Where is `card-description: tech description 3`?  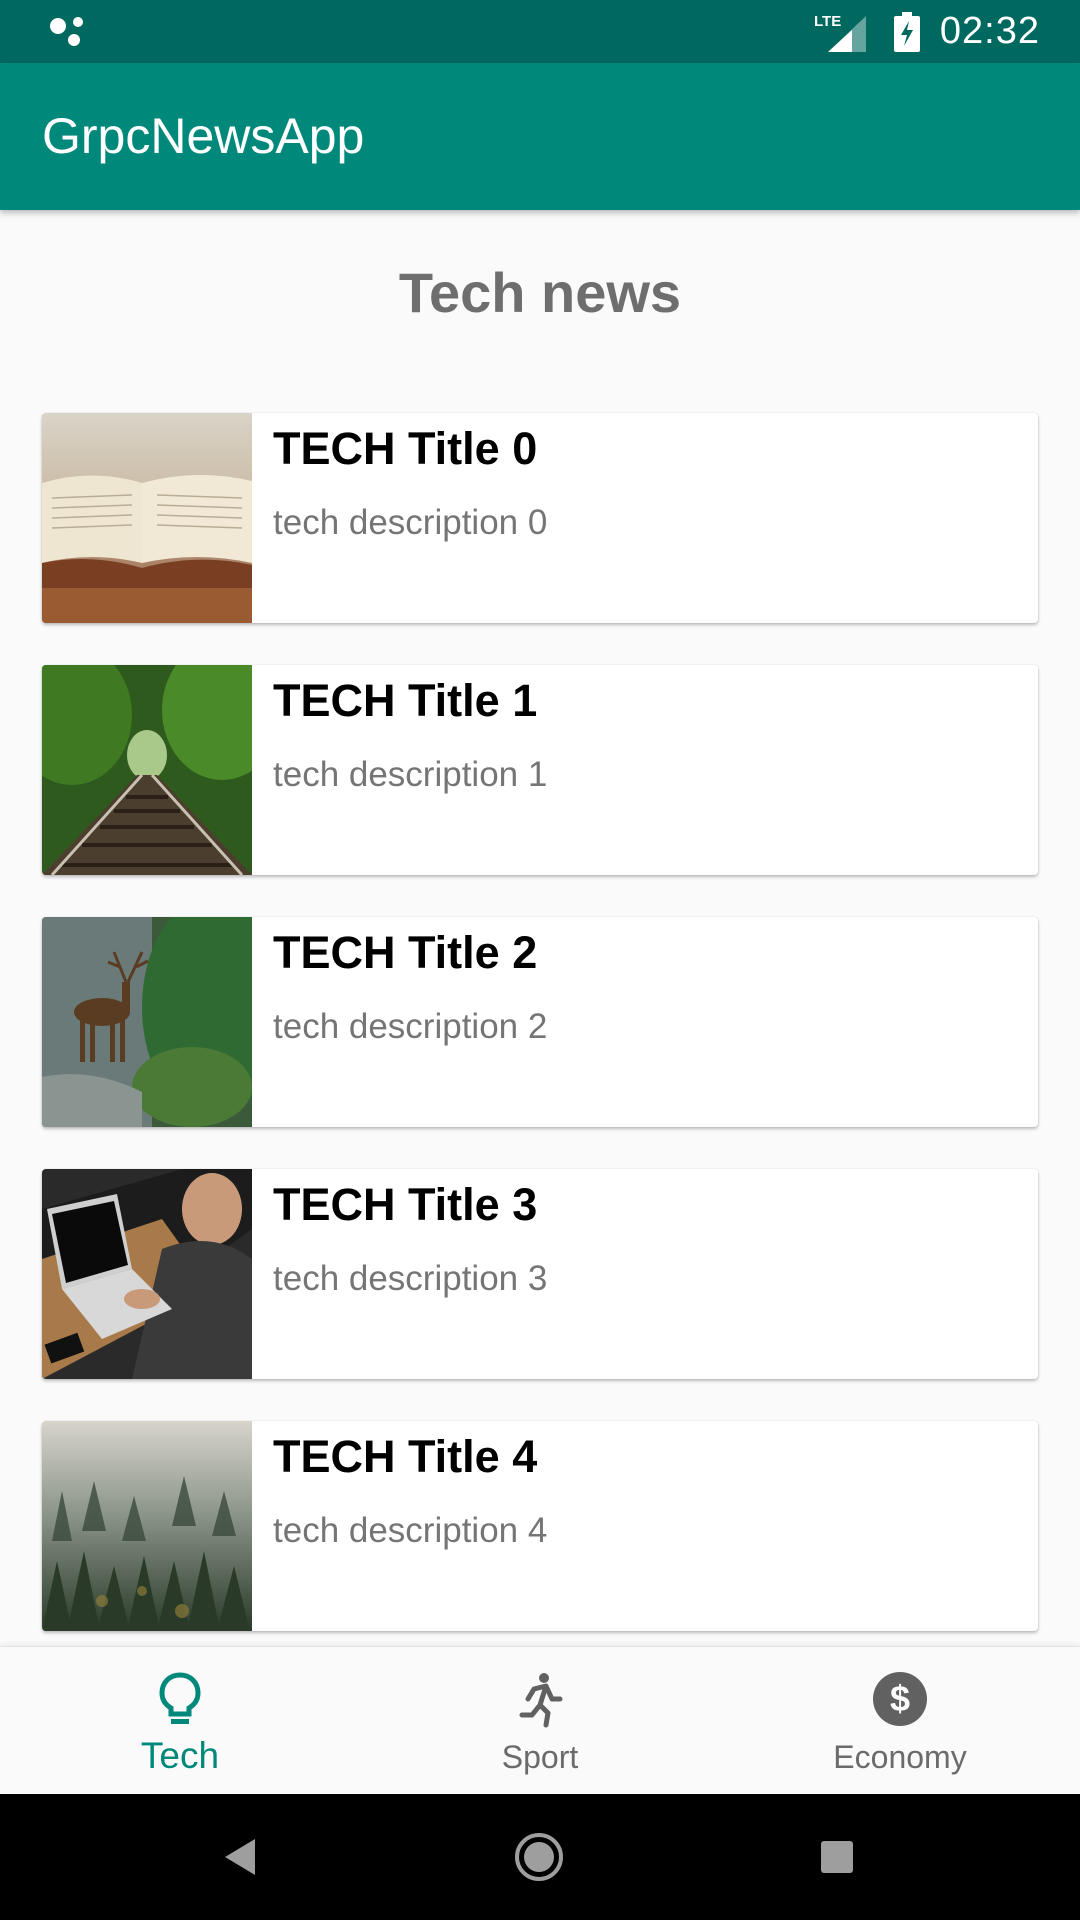 card-description: tech description 3 is located at coordinates (410, 1278).